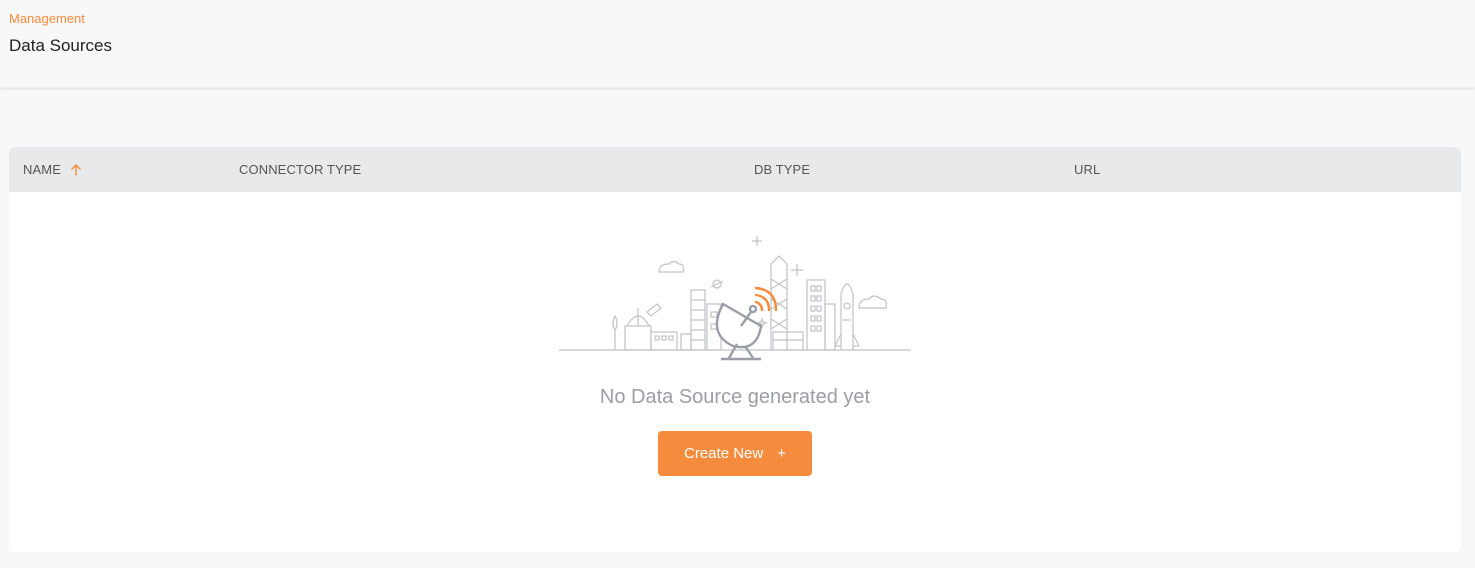 This screenshot has height=568, width=1475. I want to click on column-header-url: URL, so click(1087, 169).